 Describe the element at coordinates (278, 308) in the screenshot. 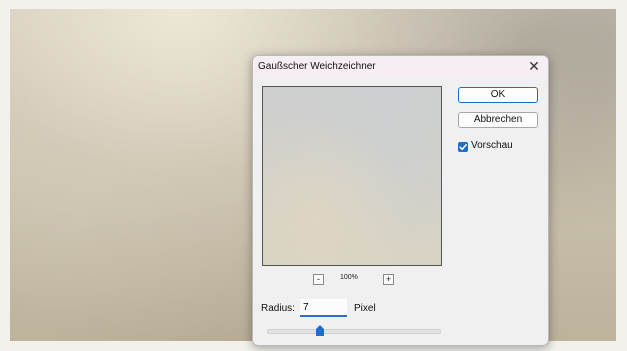

I see `radius-label: Radius:` at that location.